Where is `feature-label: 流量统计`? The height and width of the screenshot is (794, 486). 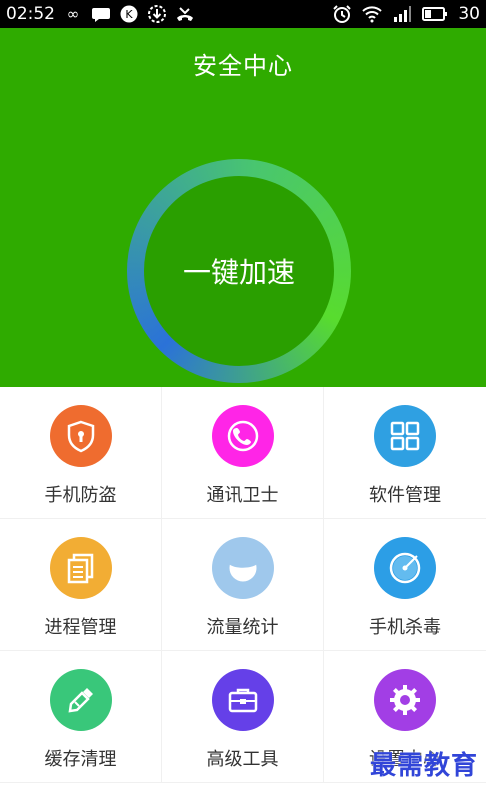
feature-label: 流量统计 is located at coordinates (242, 627).